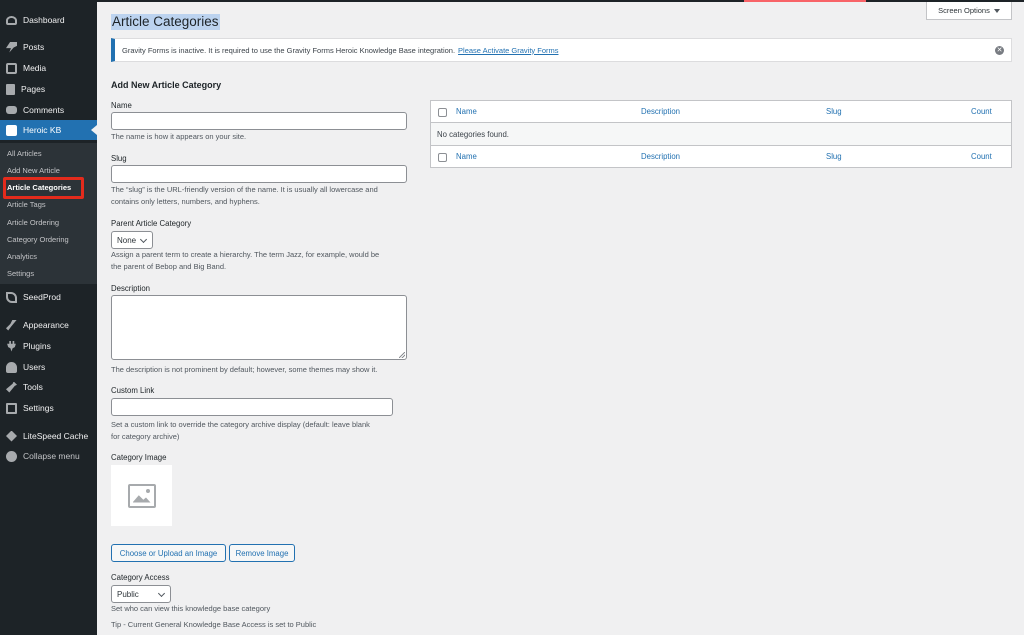 This screenshot has height=635, width=1024. Describe the element at coordinates (262, 553) in the screenshot. I see `remove-image-button: Remove Image` at that location.